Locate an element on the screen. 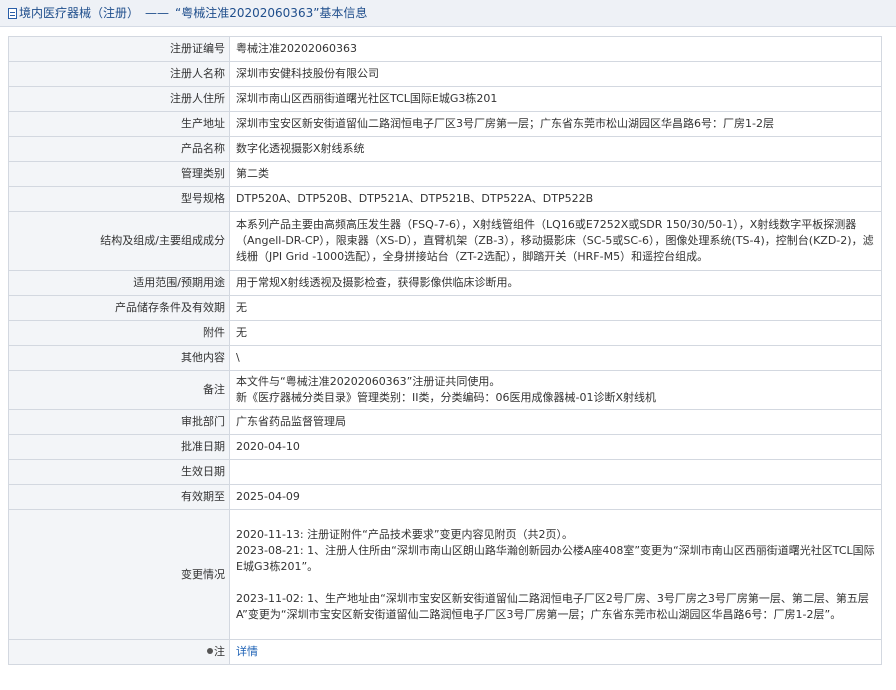 This screenshot has height=690, width=896. row-value-line: 本文件与“粤械注准20202060363”注册证共同使用。 is located at coordinates (368, 381).